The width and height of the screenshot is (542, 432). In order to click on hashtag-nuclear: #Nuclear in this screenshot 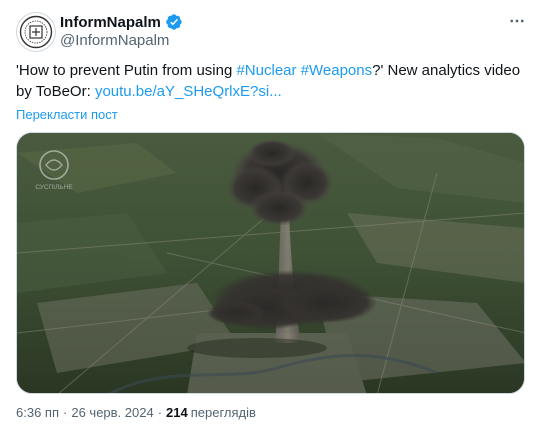, I will do `click(266, 70)`.